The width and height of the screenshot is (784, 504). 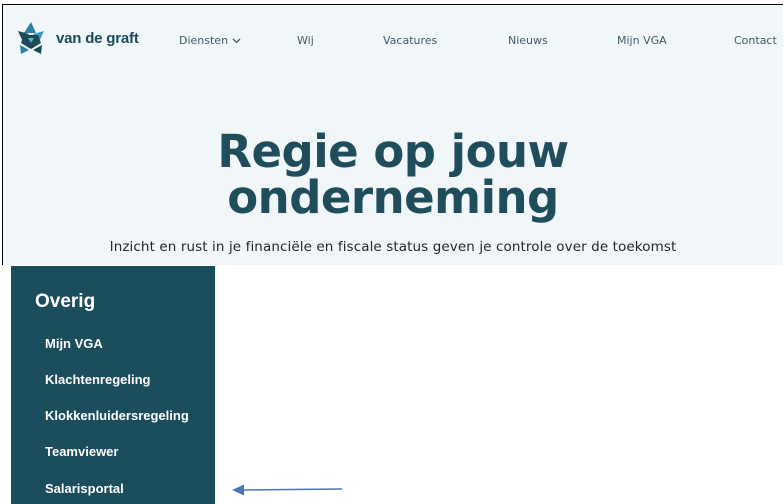 I want to click on annotation-arrow-icon, so click(x=287, y=490).